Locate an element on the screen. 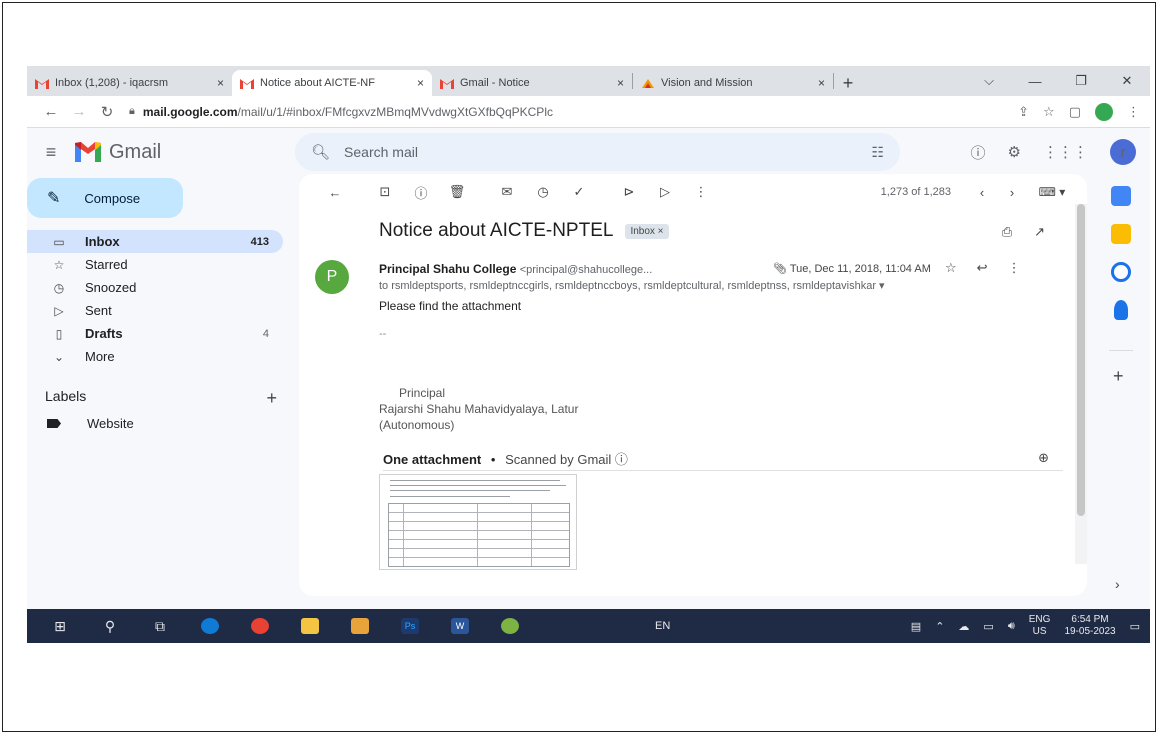 The height and width of the screenshot is (734, 1159). sidebar-item-snoozed: ◷ Snoozed is located at coordinates (155, 287).